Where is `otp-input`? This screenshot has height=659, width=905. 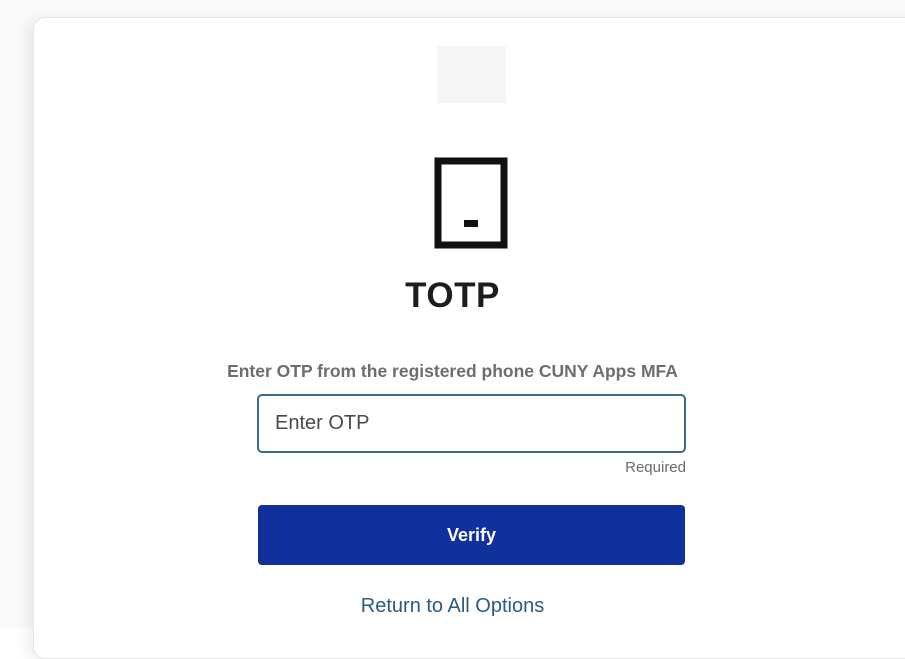
otp-input is located at coordinates (471, 423).